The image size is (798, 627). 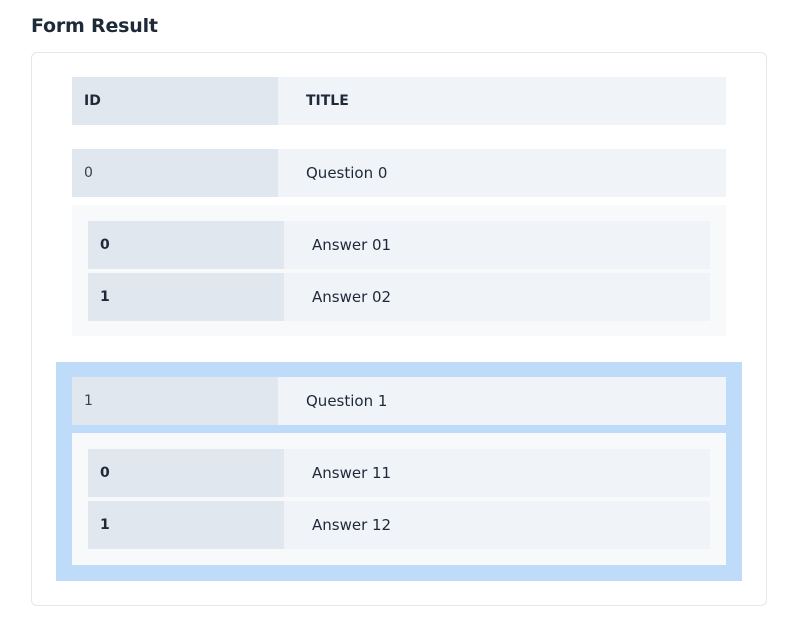 I want to click on answer-title: Answer 02, so click(x=497, y=297).